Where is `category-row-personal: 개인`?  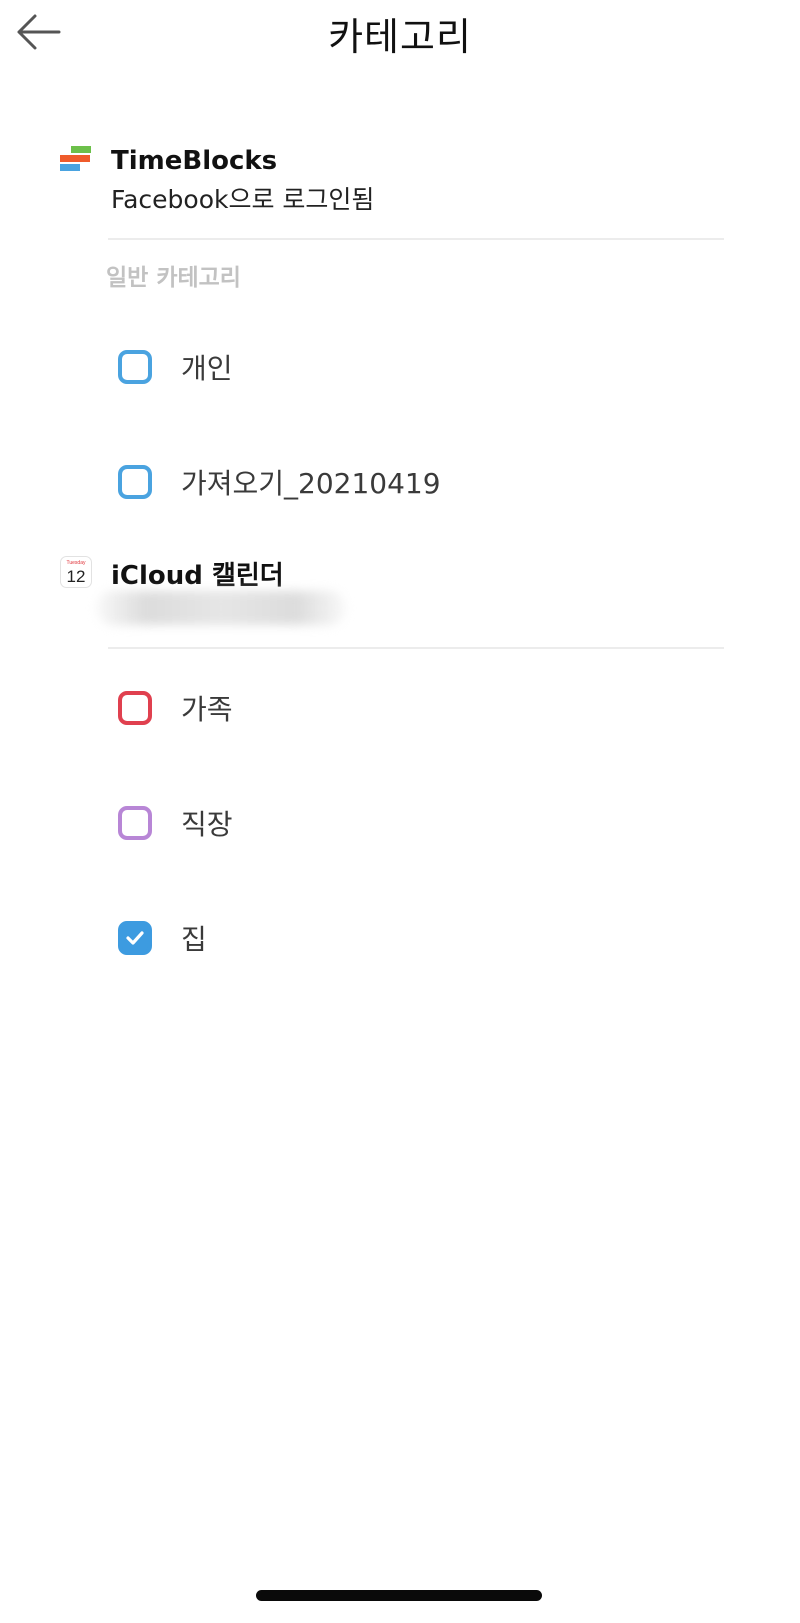
category-row-personal: 개인 is located at coordinates (410, 367).